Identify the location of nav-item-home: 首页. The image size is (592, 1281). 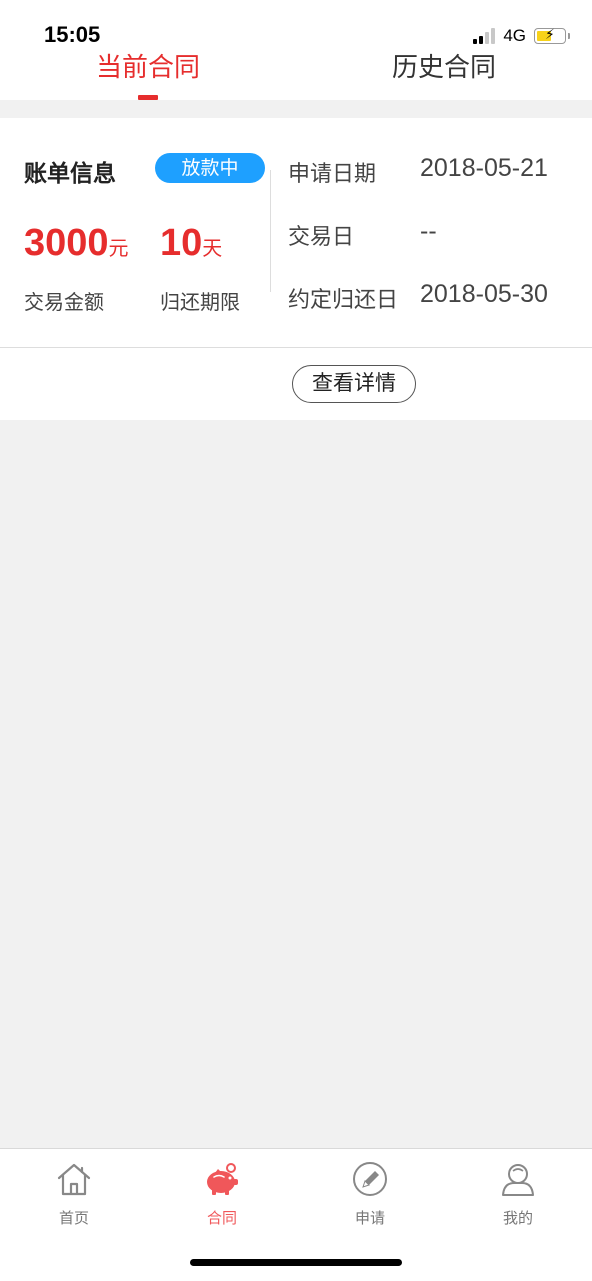
(74, 1194).